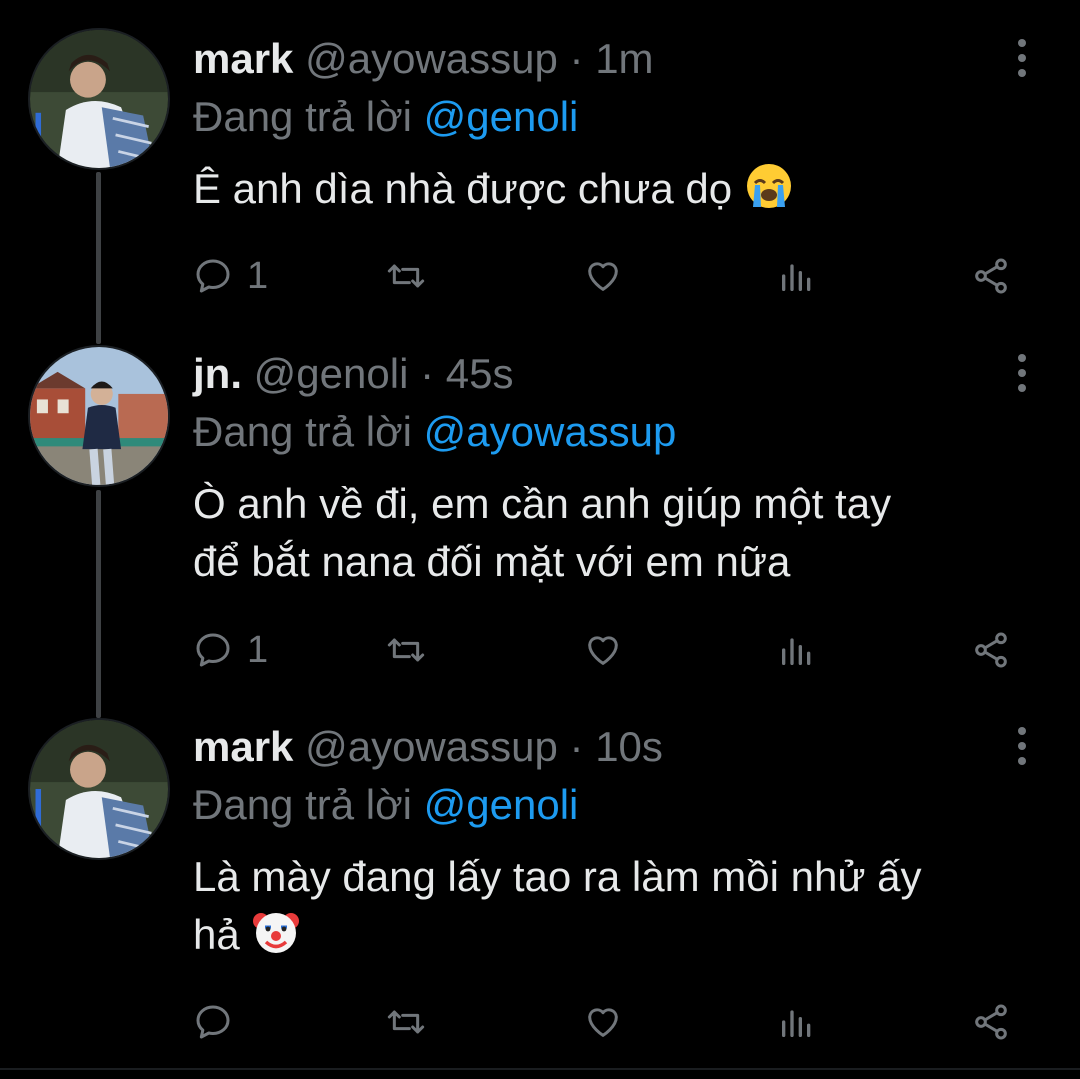  Describe the element at coordinates (629, 746) in the screenshot. I see `timestamp: 10s` at that location.